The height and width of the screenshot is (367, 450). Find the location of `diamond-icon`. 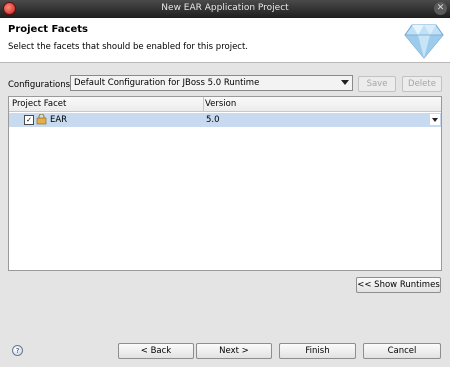

diamond-icon is located at coordinates (424, 41).